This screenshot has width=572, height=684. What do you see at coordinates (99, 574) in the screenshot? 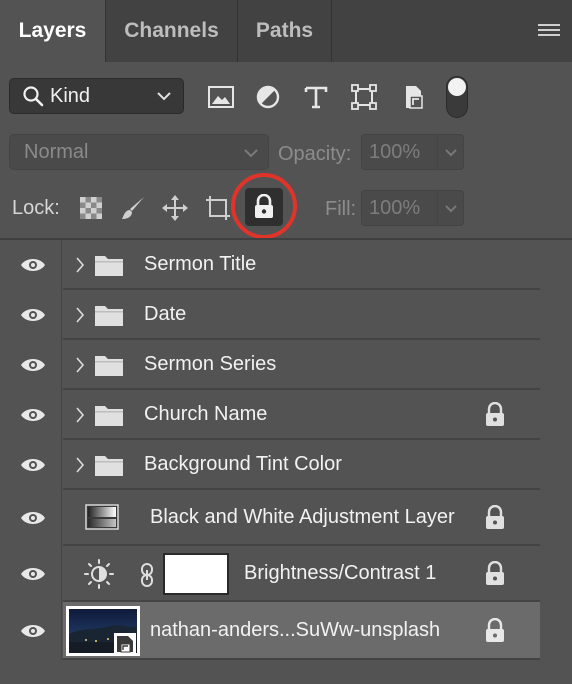
I see `brightness-contrast-icon` at bounding box center [99, 574].